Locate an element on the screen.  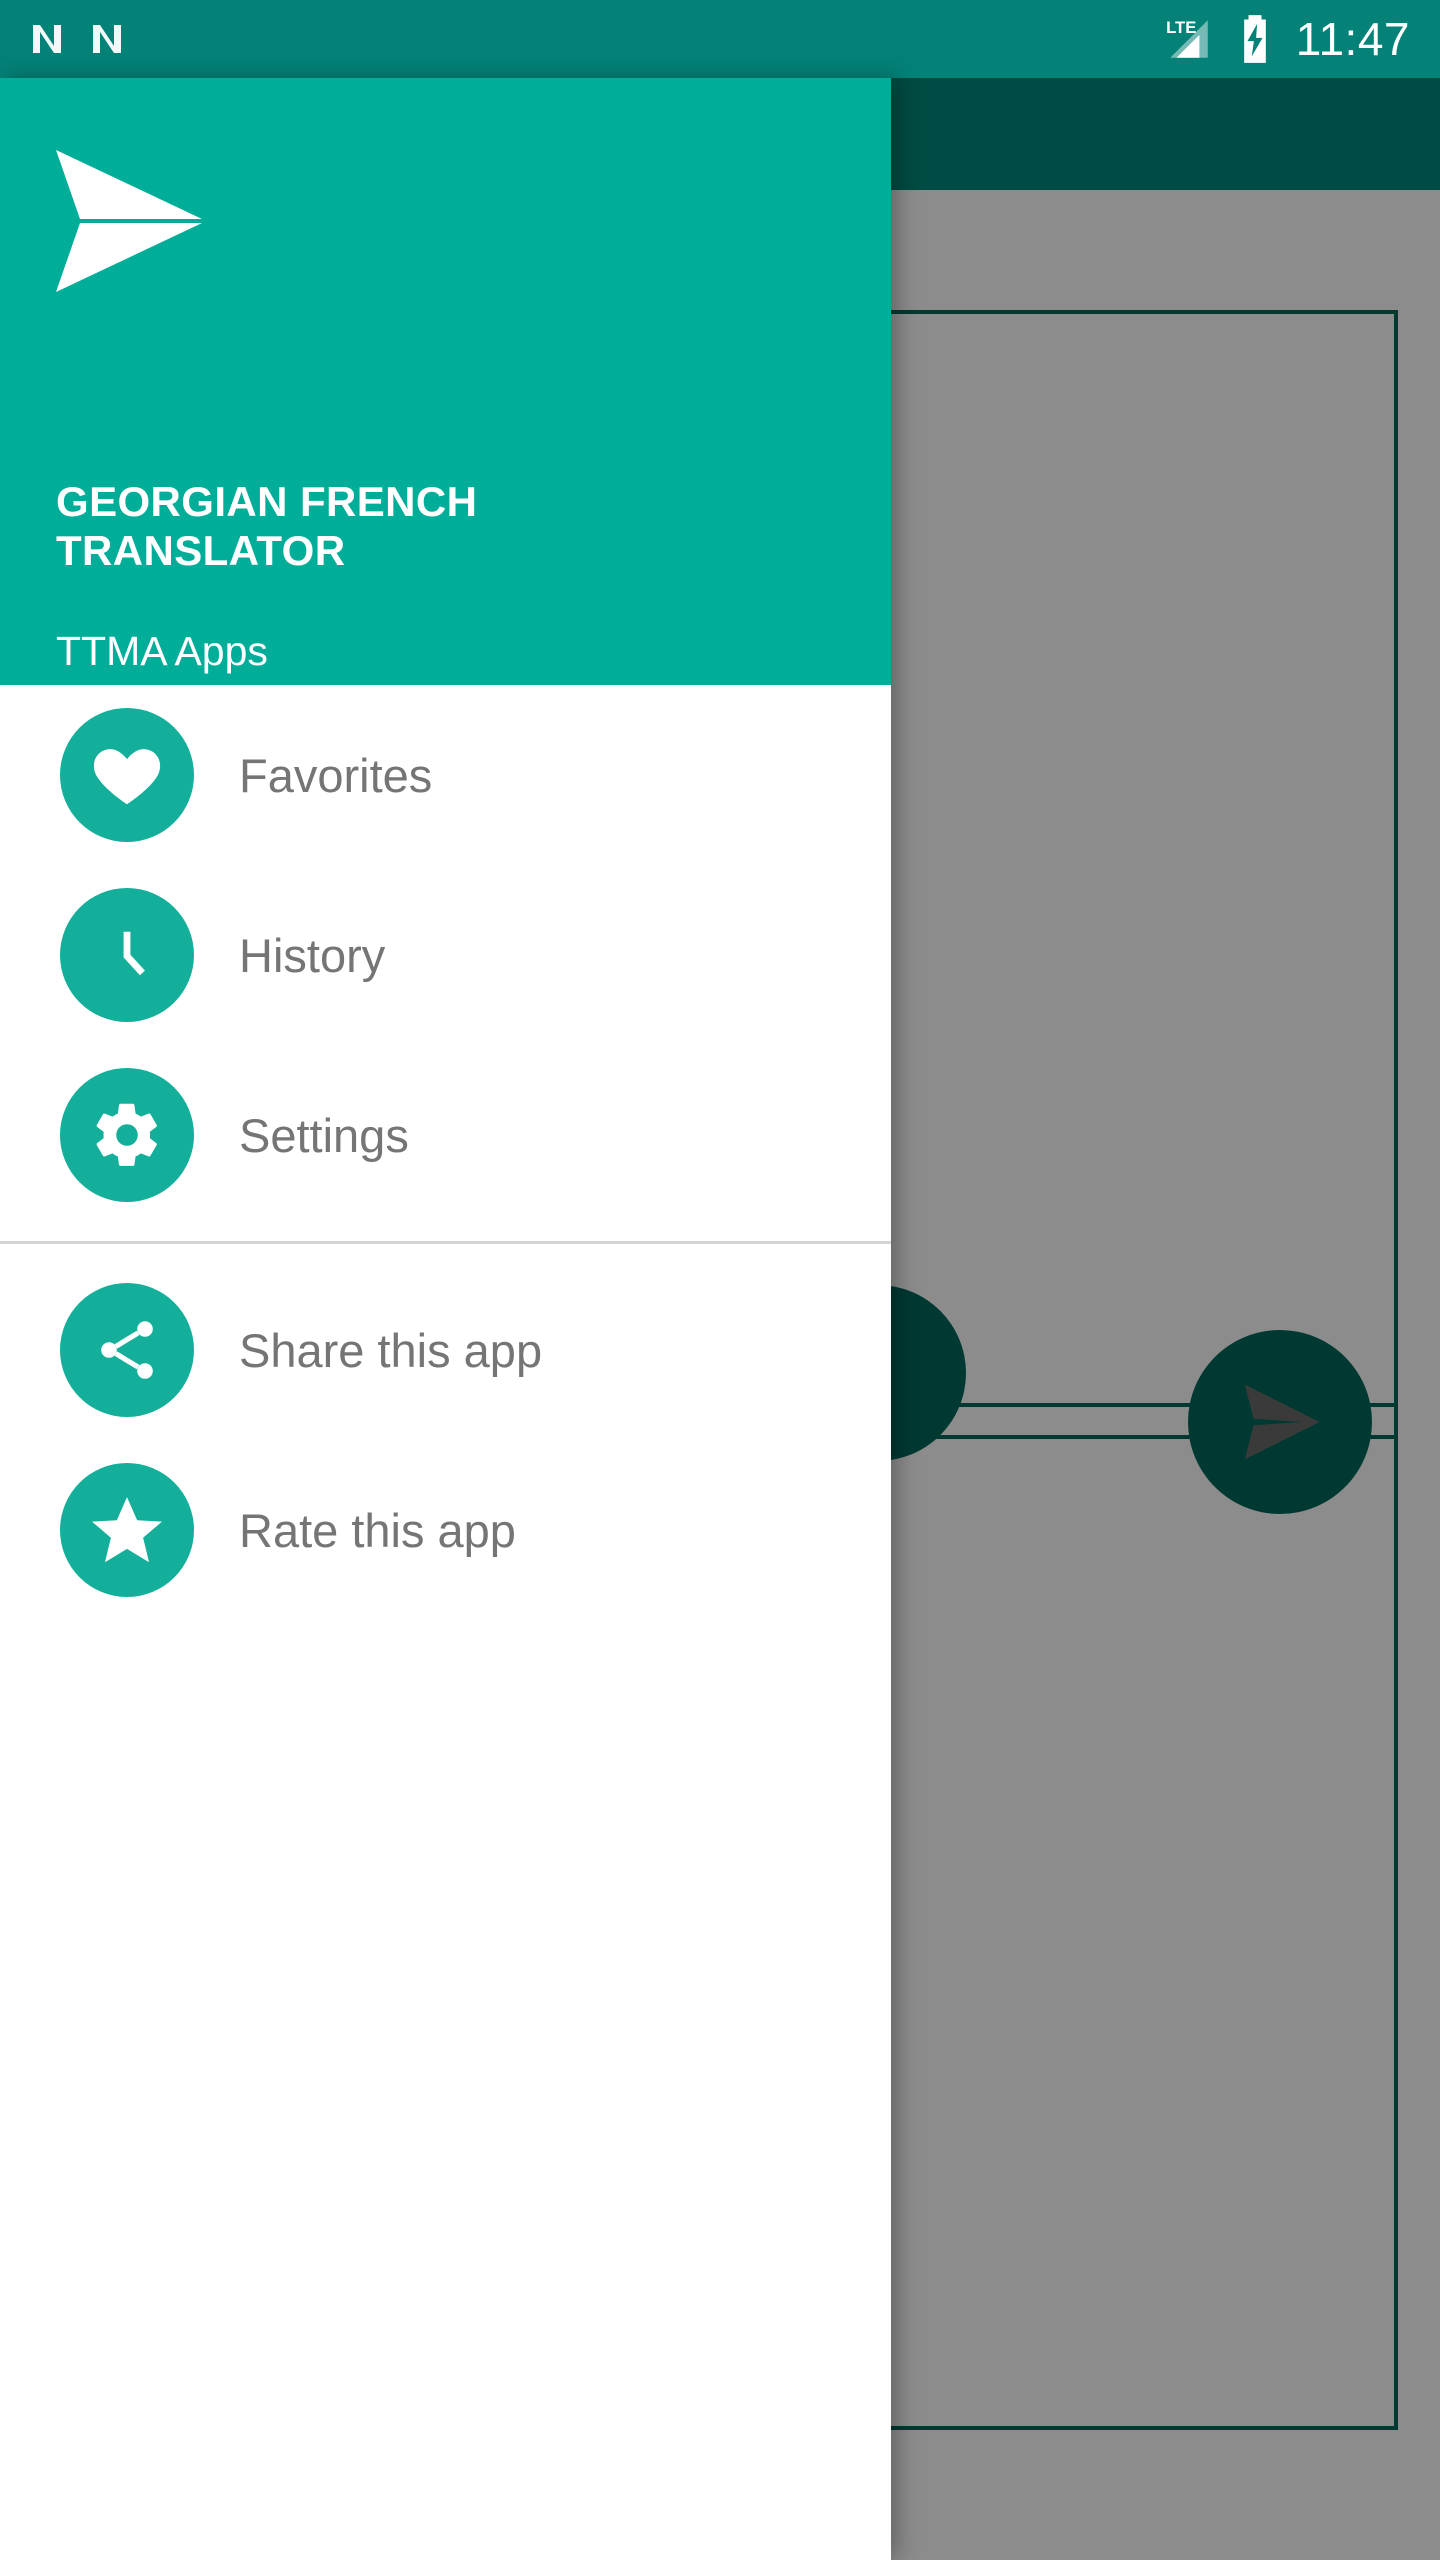
drawer-app-name: GEORGIAN FRENCH TRANSLATOR is located at coordinates (267, 526).